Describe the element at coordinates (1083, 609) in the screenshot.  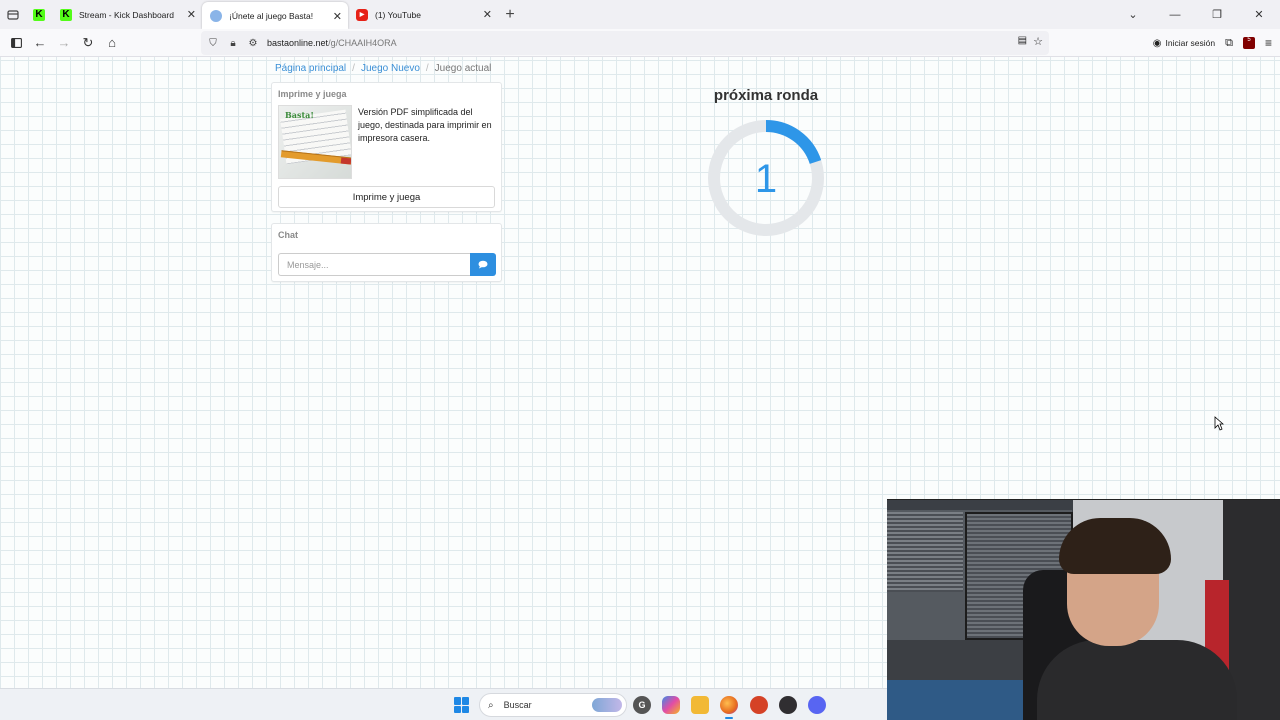
I see `webcam-overlay` at that location.